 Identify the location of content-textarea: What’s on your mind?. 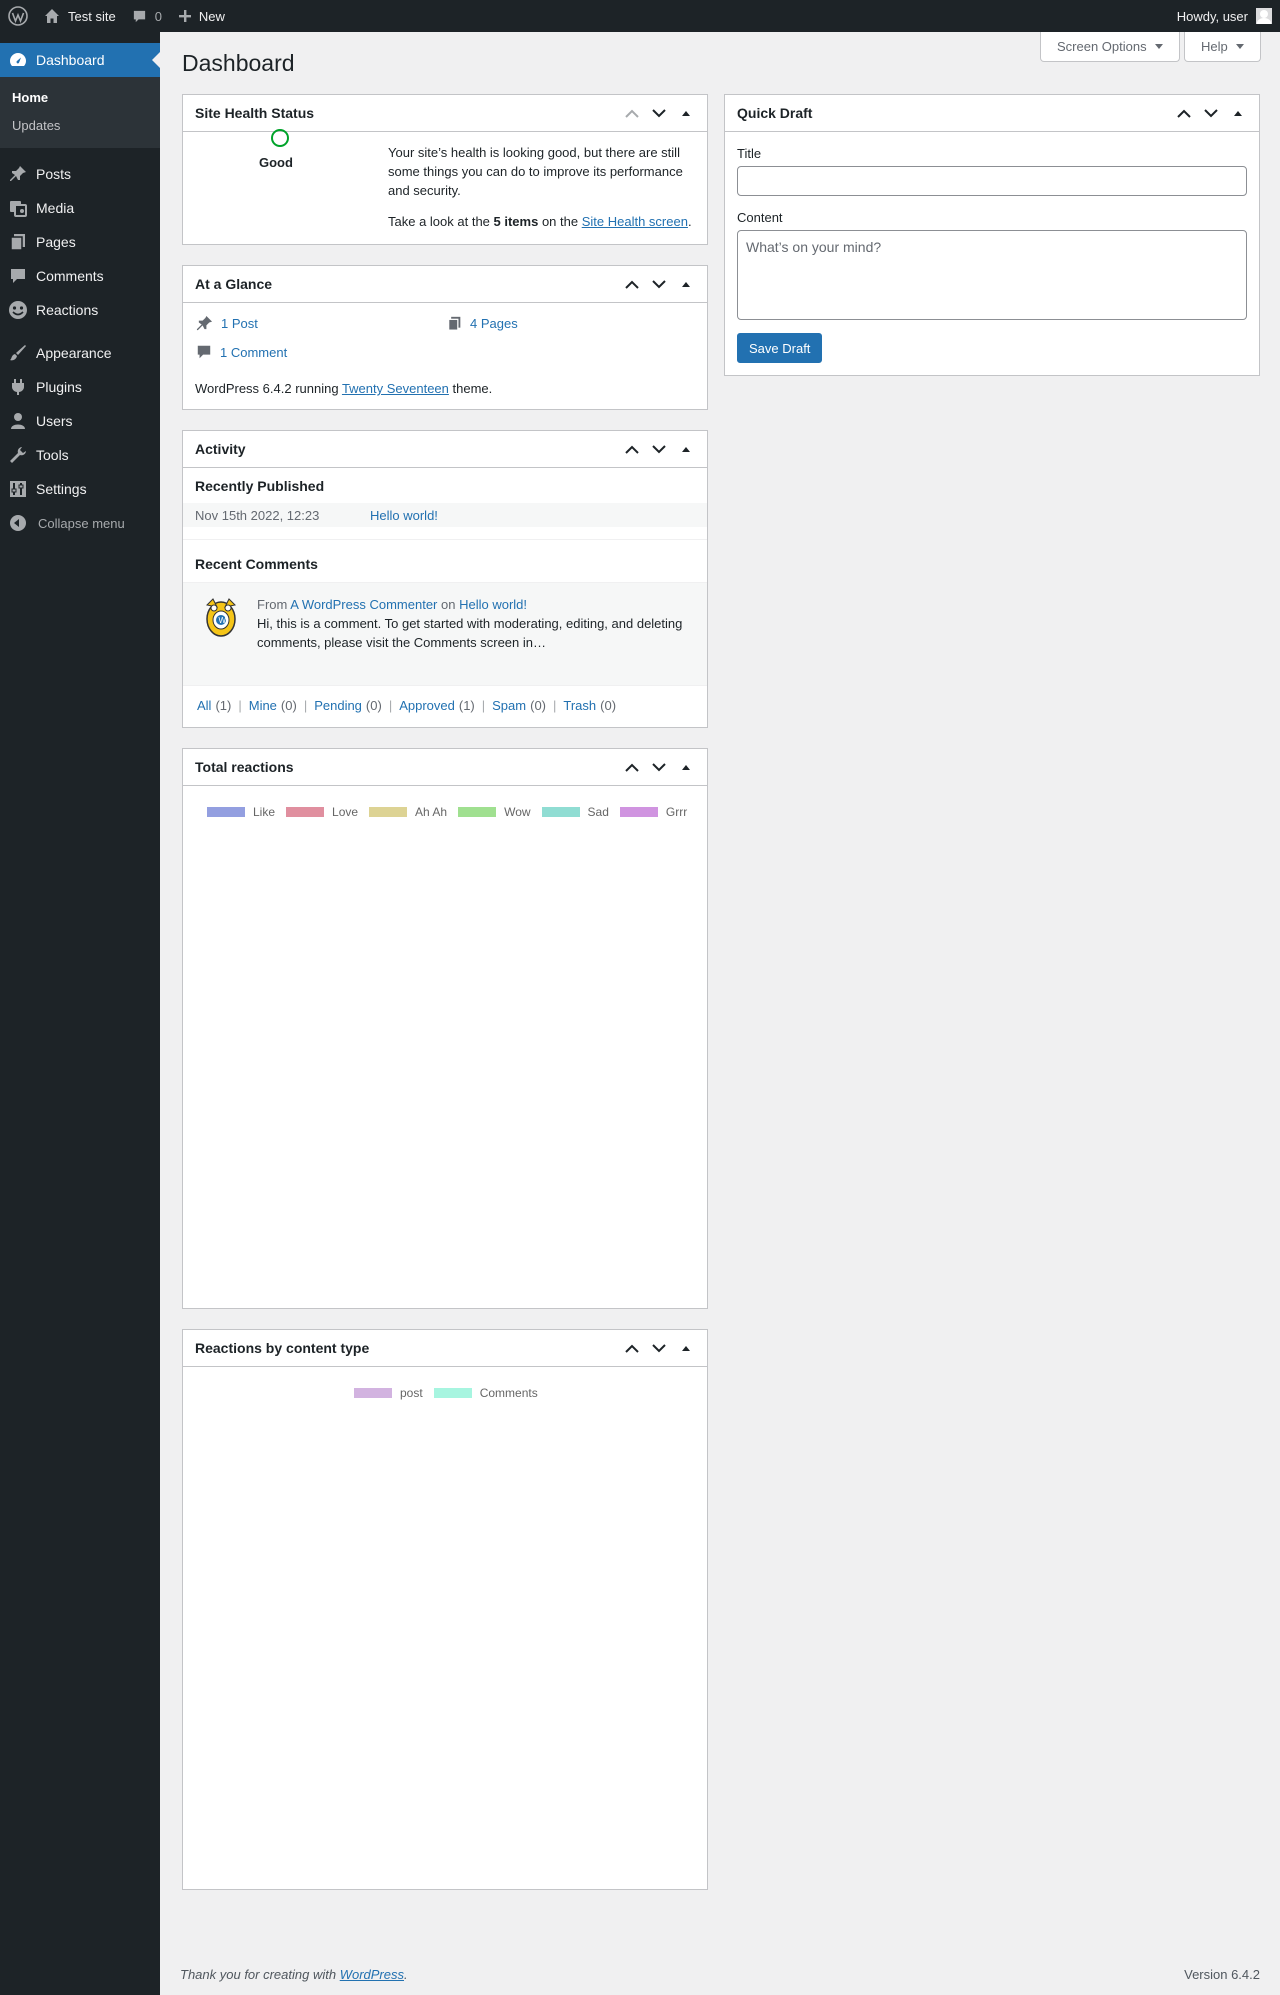
(992, 275).